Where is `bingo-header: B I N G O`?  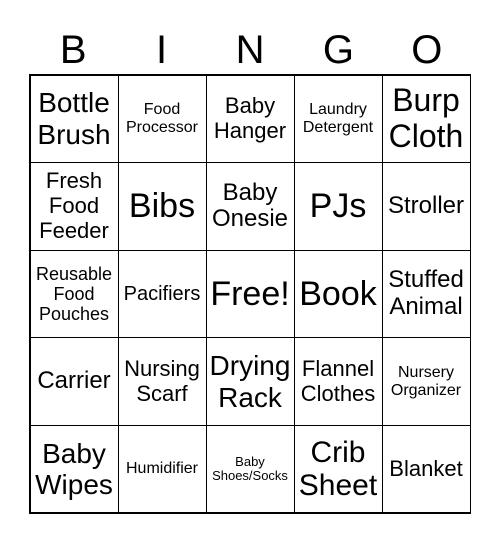 bingo-header: B I N G O is located at coordinates (250, 50).